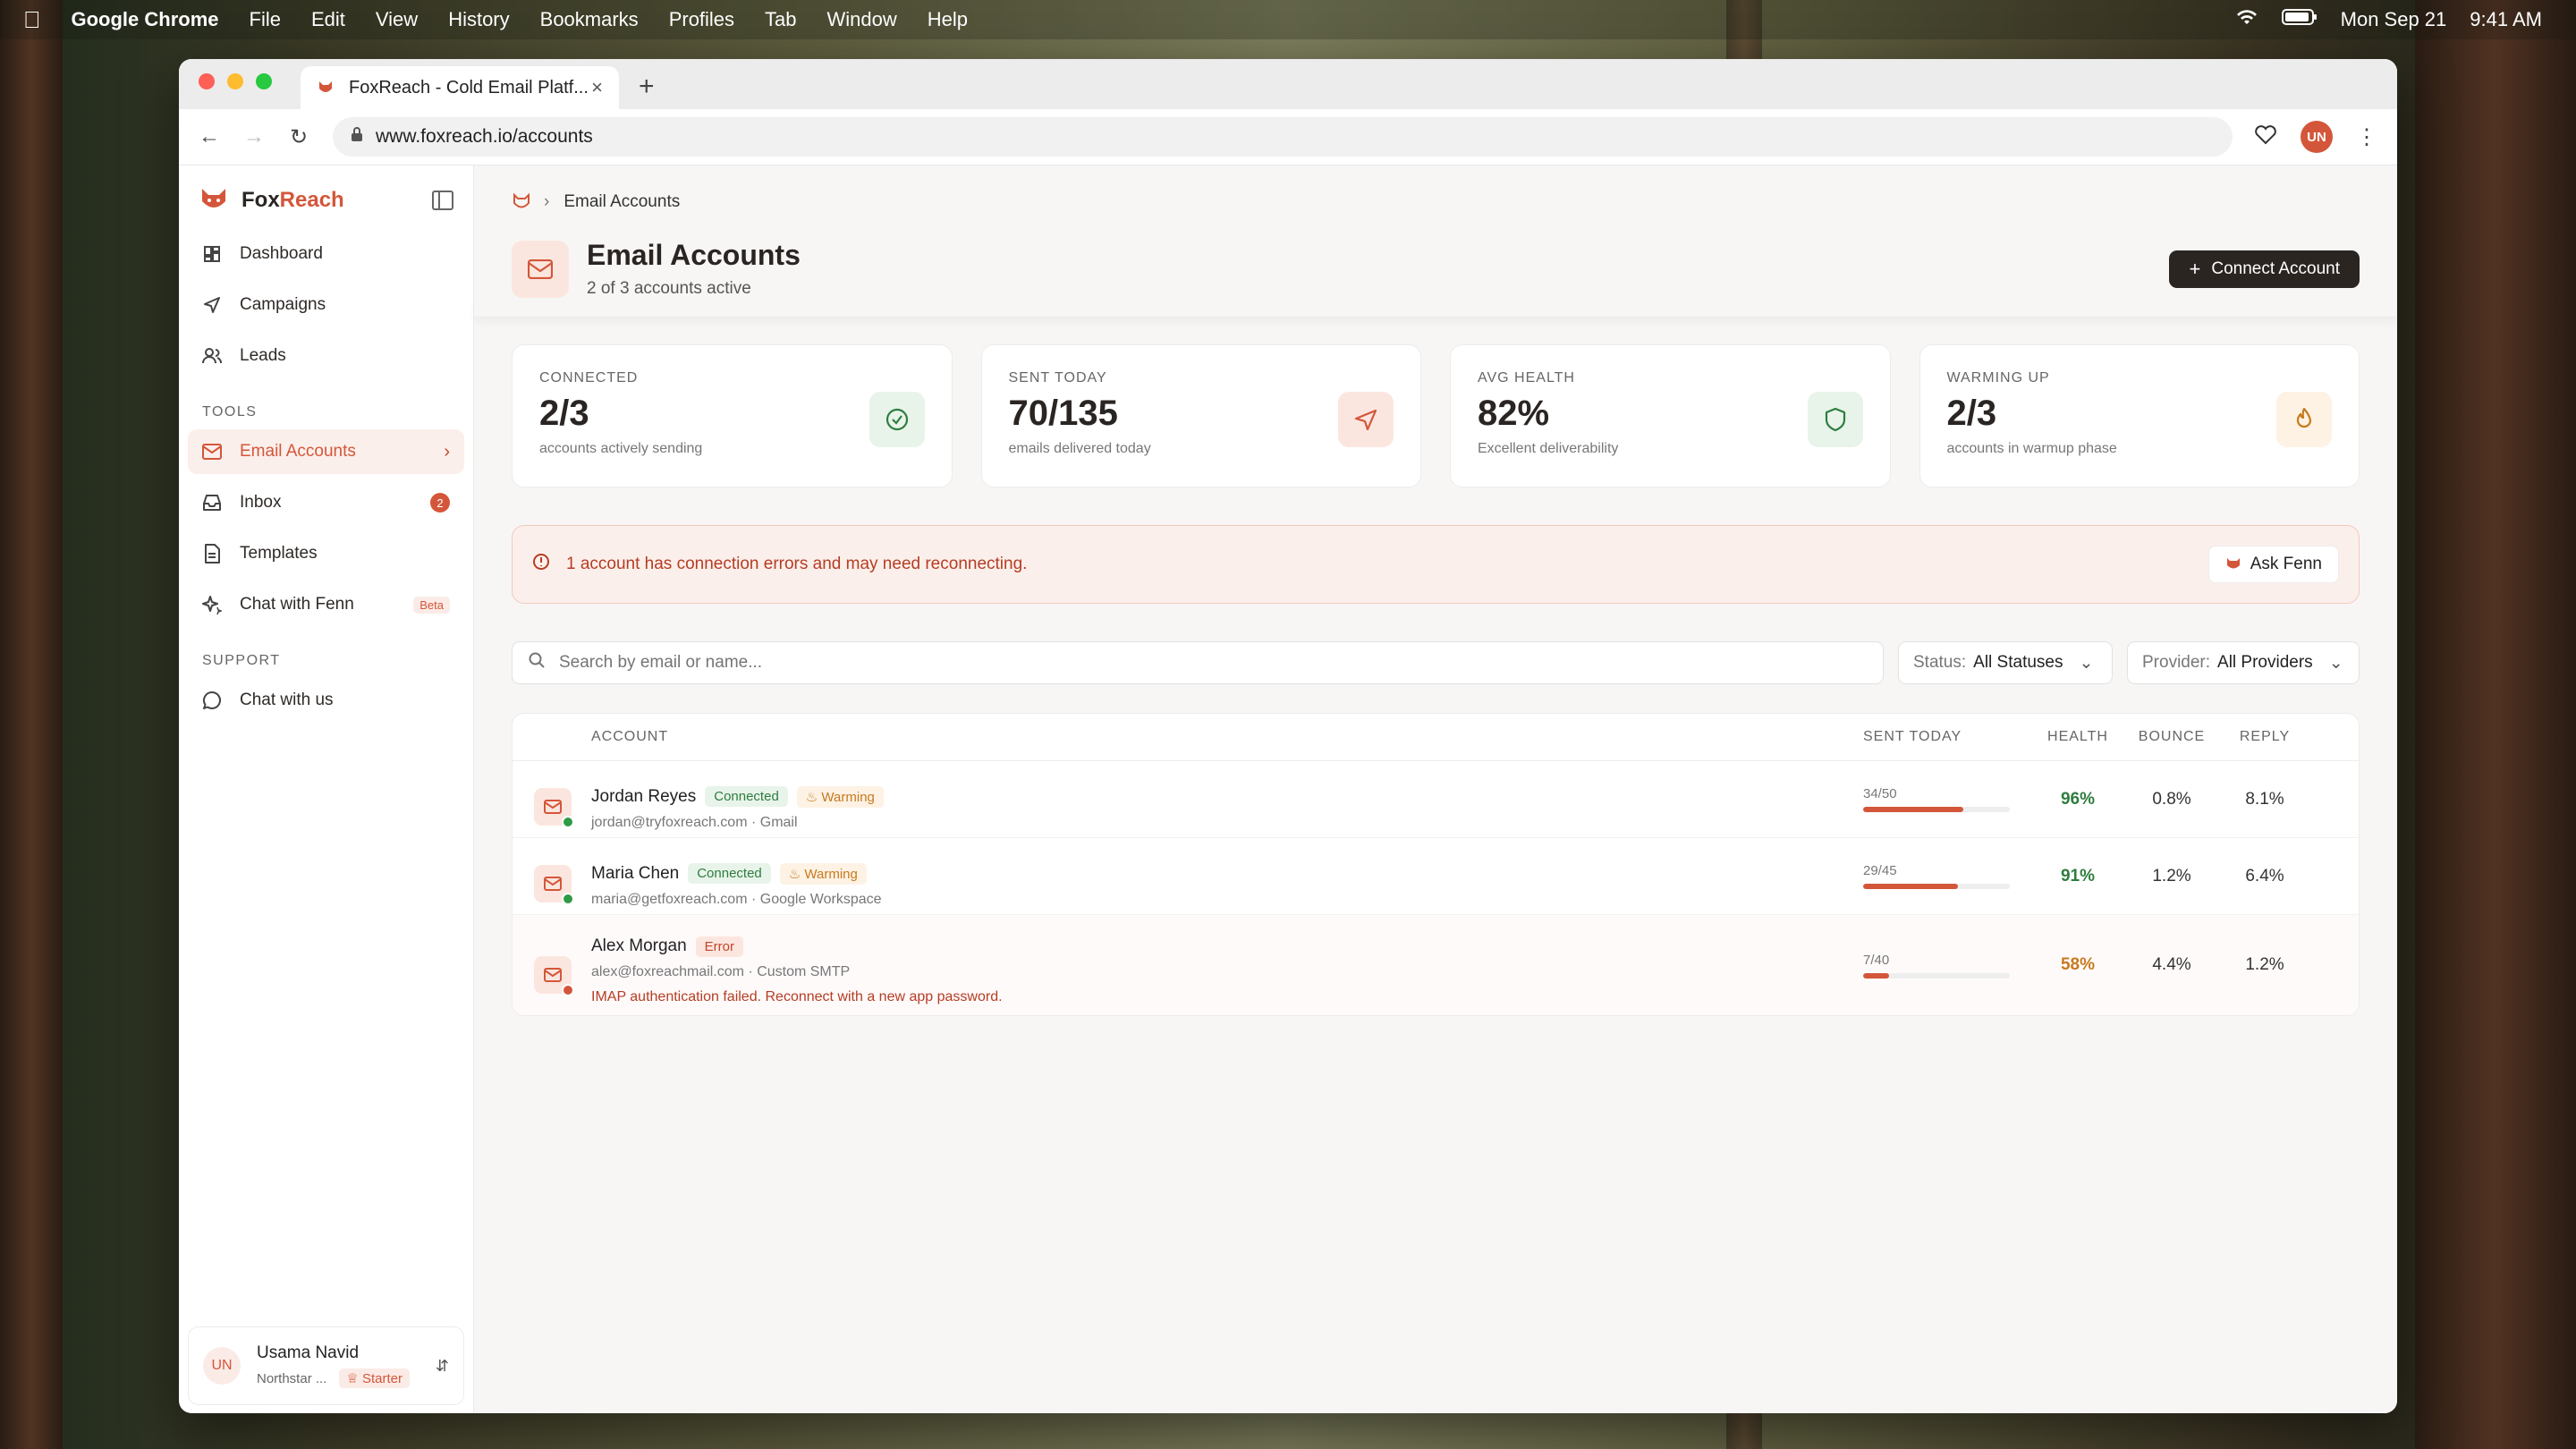  I want to click on new-tab-icon: +, so click(647, 87).